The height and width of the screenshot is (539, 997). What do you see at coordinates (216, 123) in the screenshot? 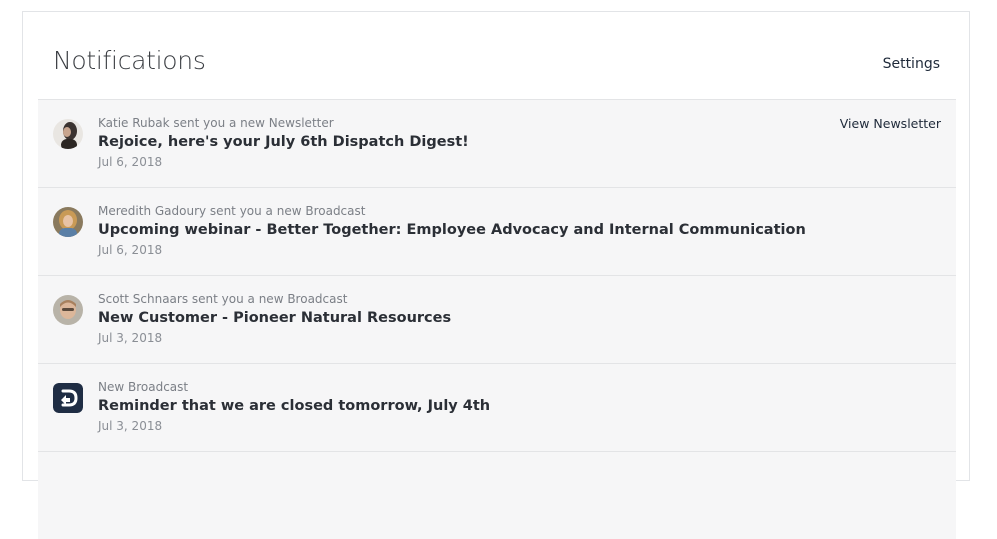
I see `notification-sender: Katie Rubak sent you a new Newsletter` at bounding box center [216, 123].